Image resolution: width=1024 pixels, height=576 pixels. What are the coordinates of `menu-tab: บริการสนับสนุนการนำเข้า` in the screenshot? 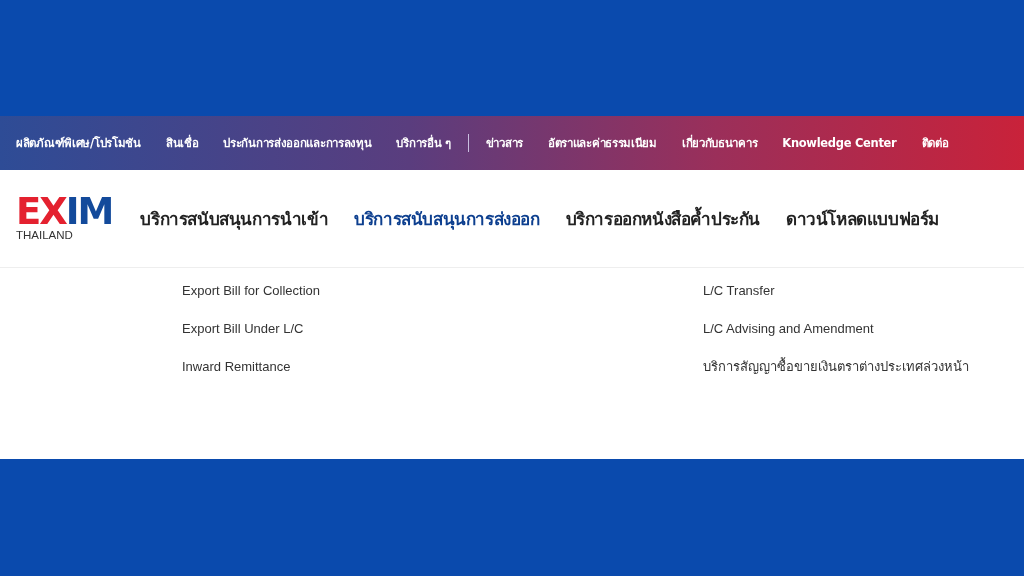 It's located at (234, 218).